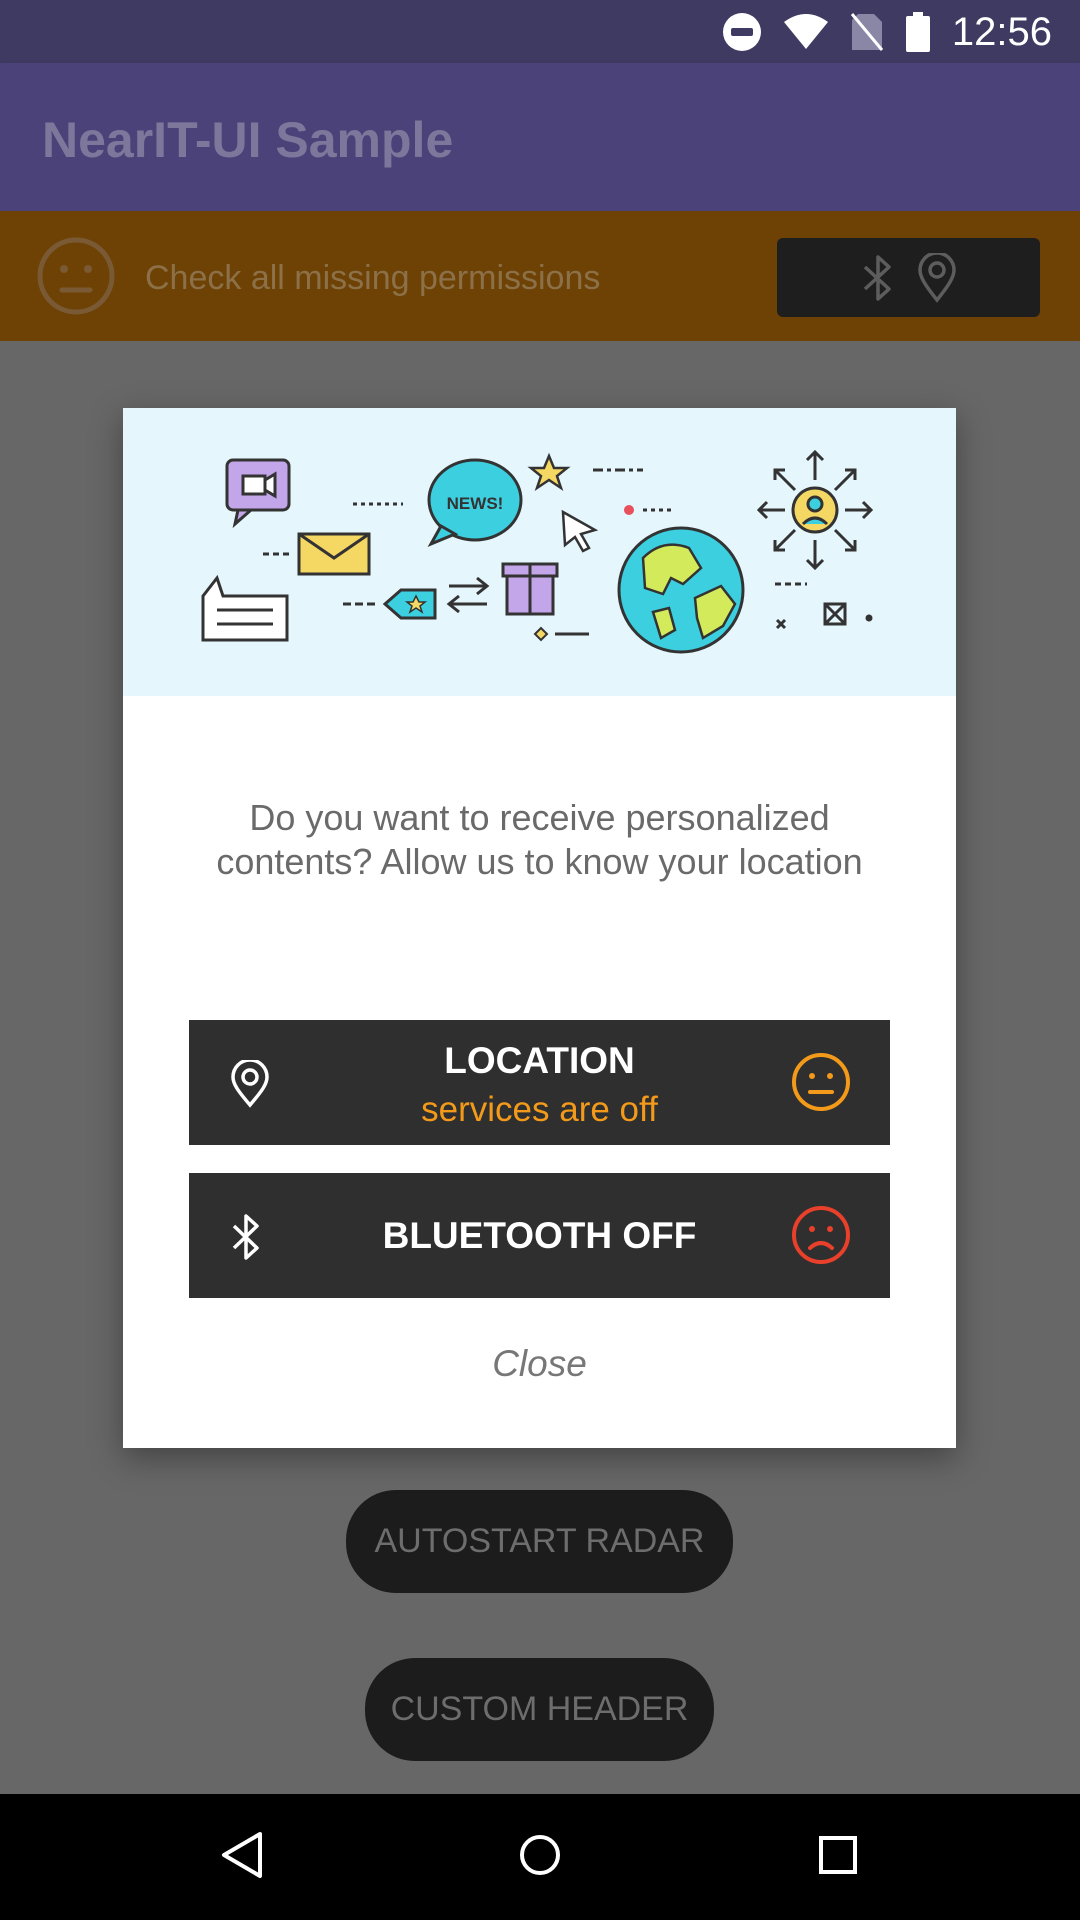  Describe the element at coordinates (815, 539) in the screenshot. I see `people-network-icon` at that location.